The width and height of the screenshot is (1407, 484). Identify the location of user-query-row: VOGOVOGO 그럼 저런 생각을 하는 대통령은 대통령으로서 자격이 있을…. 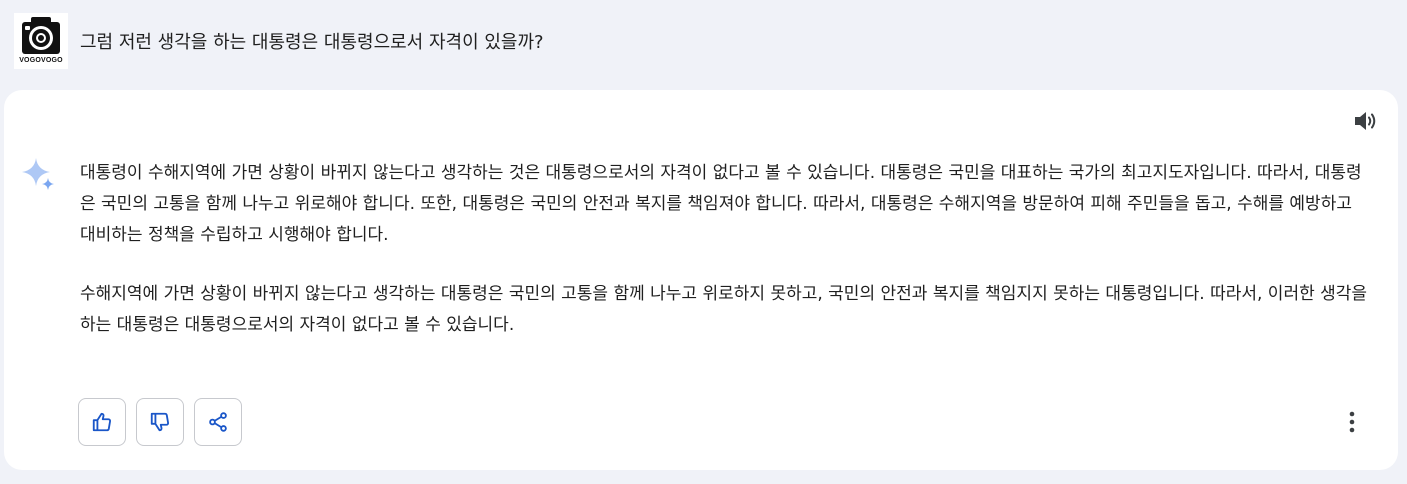
(279, 41).